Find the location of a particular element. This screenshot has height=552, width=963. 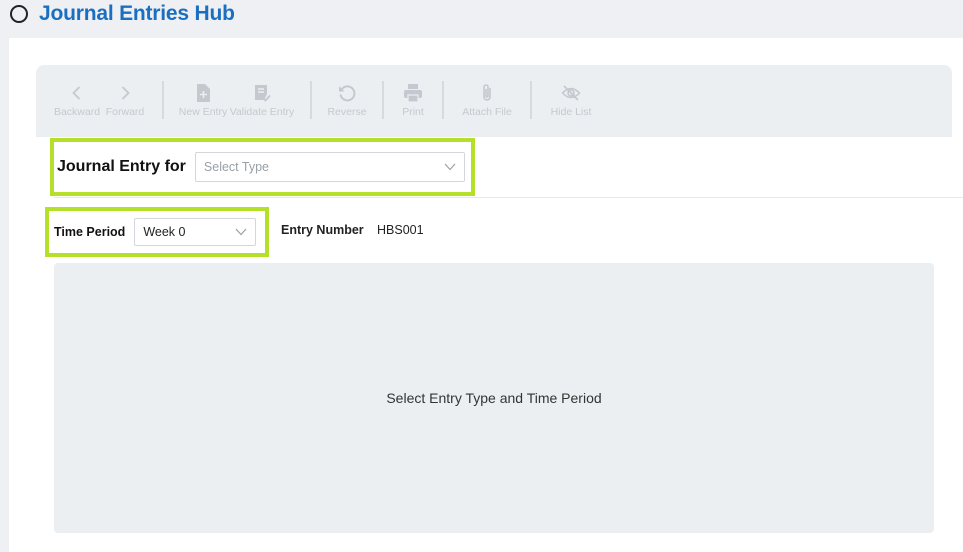

hide-list-label: Hide List is located at coordinates (571, 112).